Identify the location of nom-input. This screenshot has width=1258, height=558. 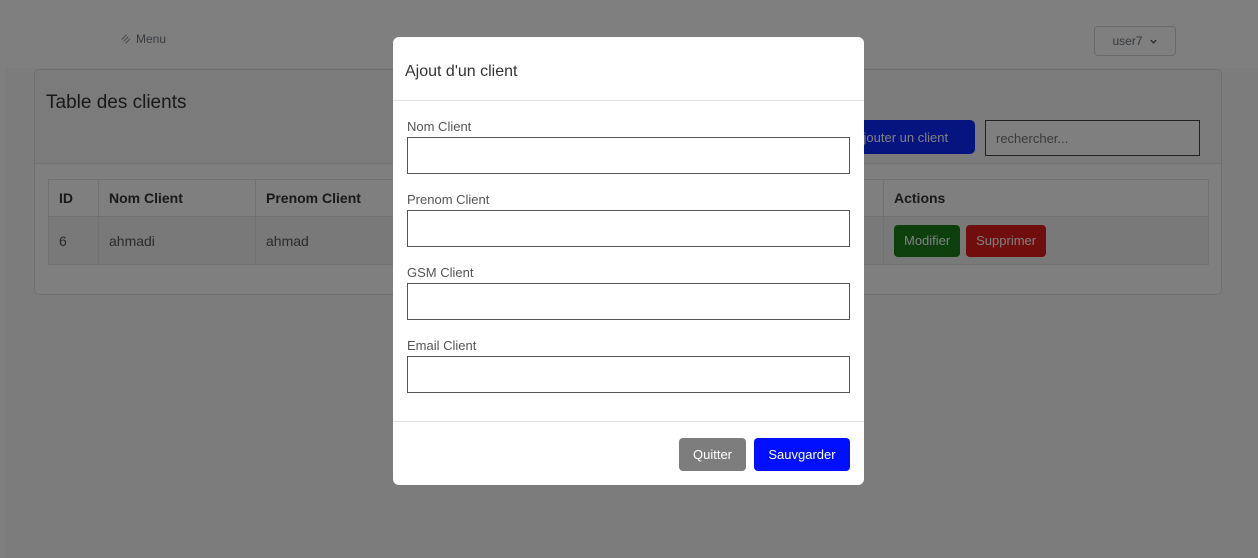
(628, 155).